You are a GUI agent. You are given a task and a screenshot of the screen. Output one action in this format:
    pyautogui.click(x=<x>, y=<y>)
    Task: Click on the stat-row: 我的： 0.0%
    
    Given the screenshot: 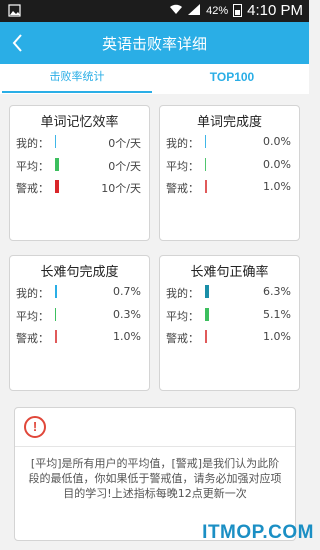 What is the action you would take?
    pyautogui.click(x=228, y=142)
    